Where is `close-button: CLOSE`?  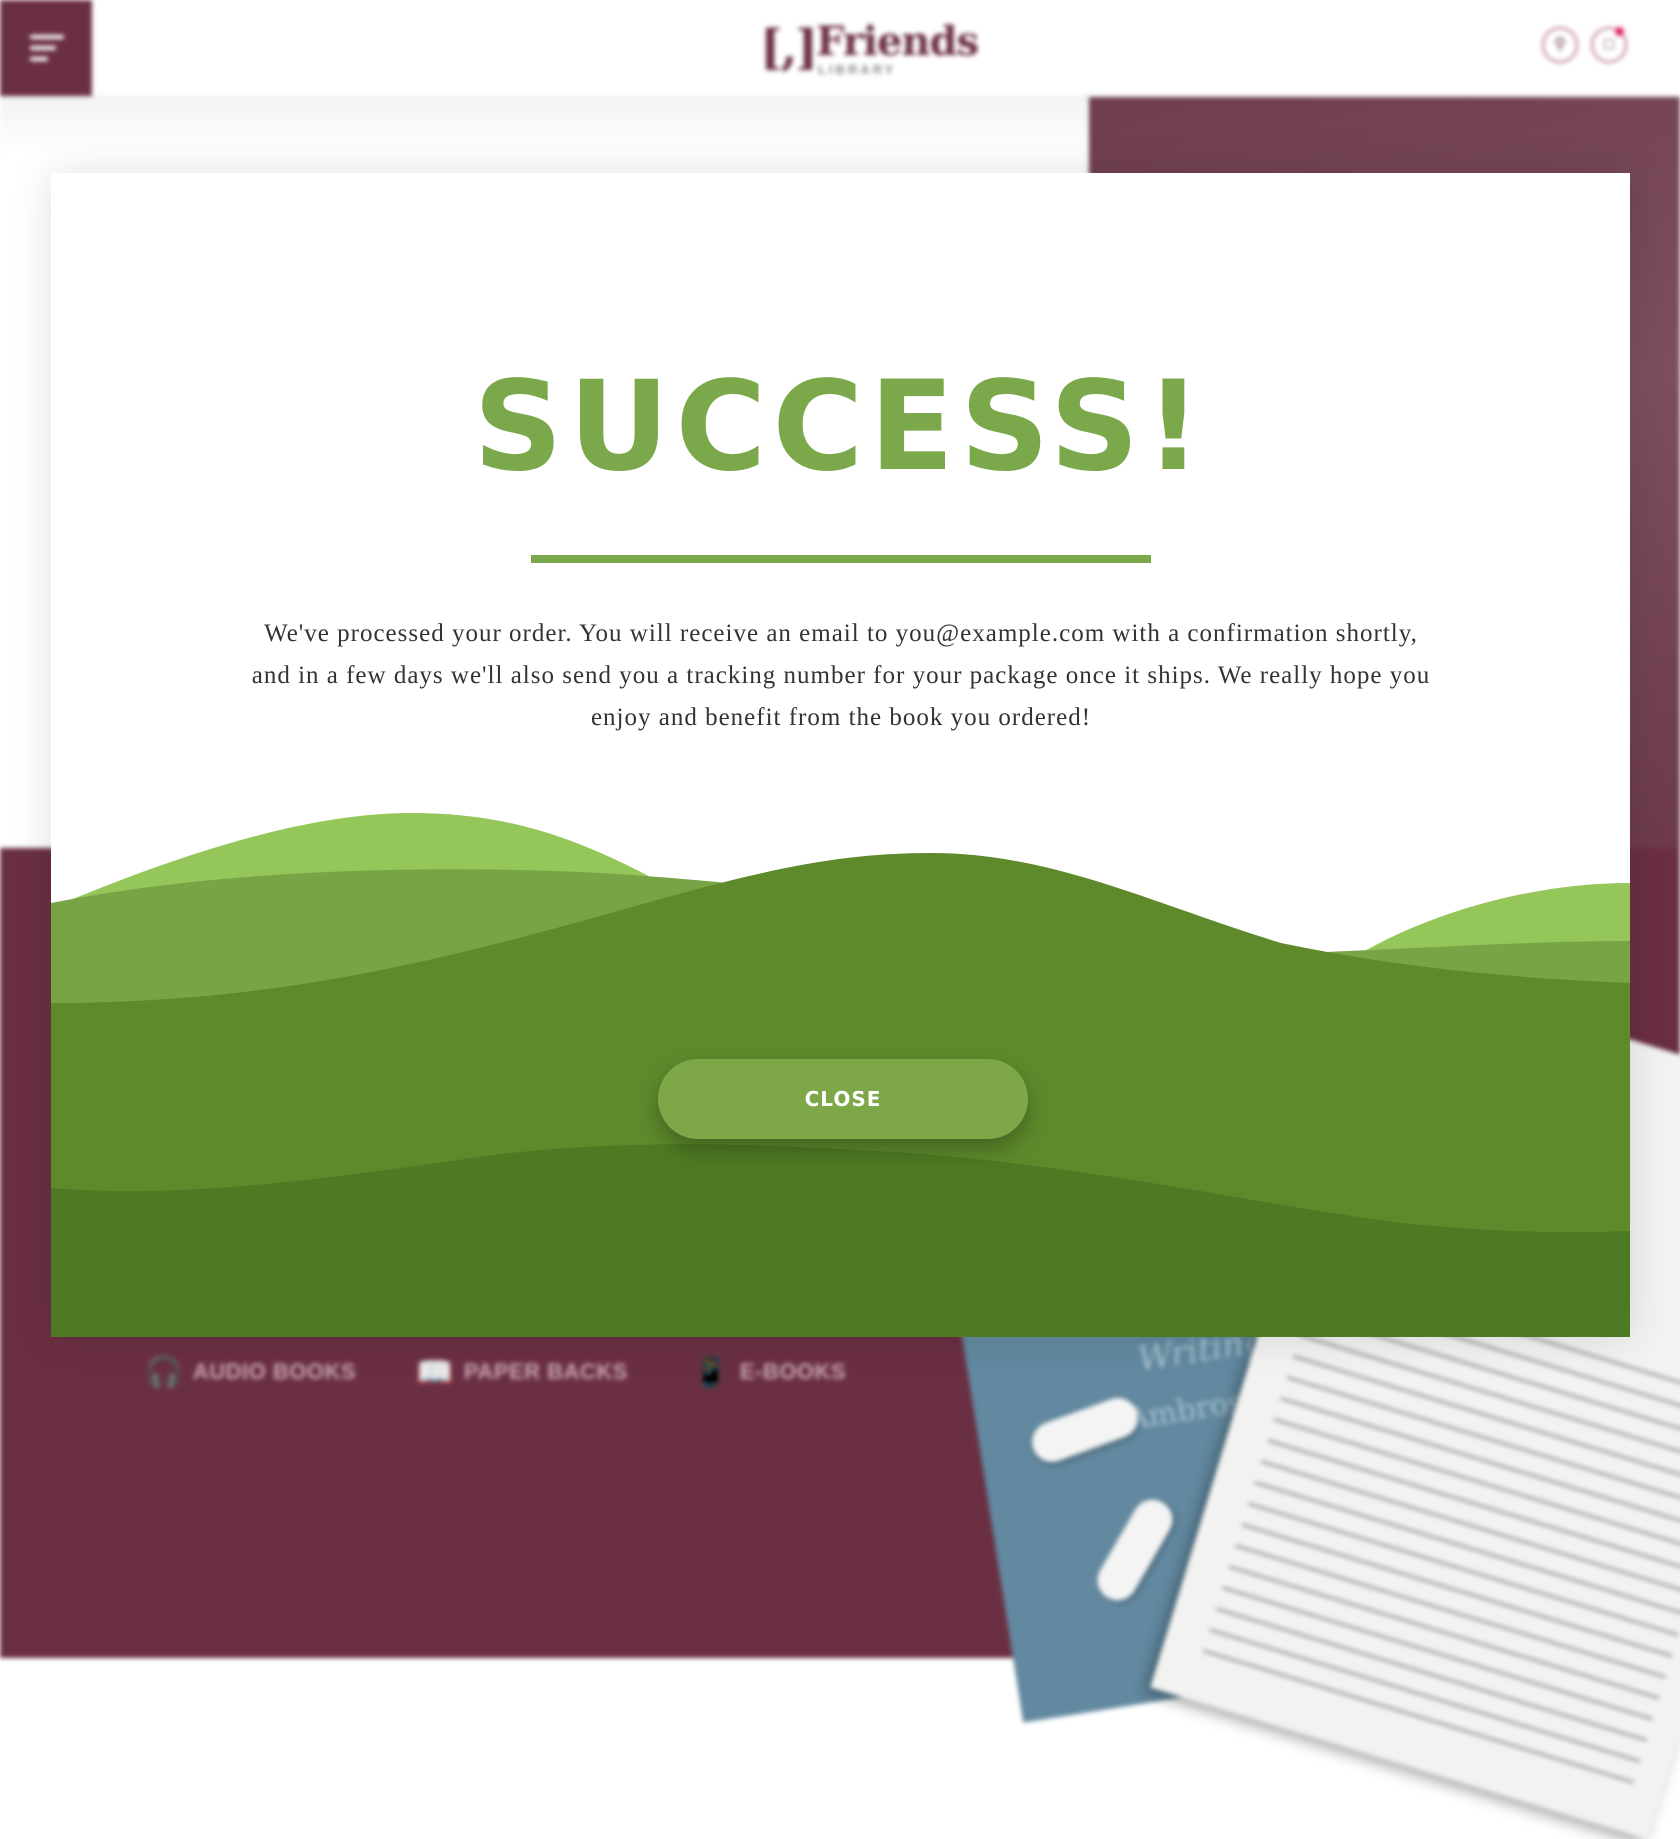 close-button: CLOSE is located at coordinates (843, 1099).